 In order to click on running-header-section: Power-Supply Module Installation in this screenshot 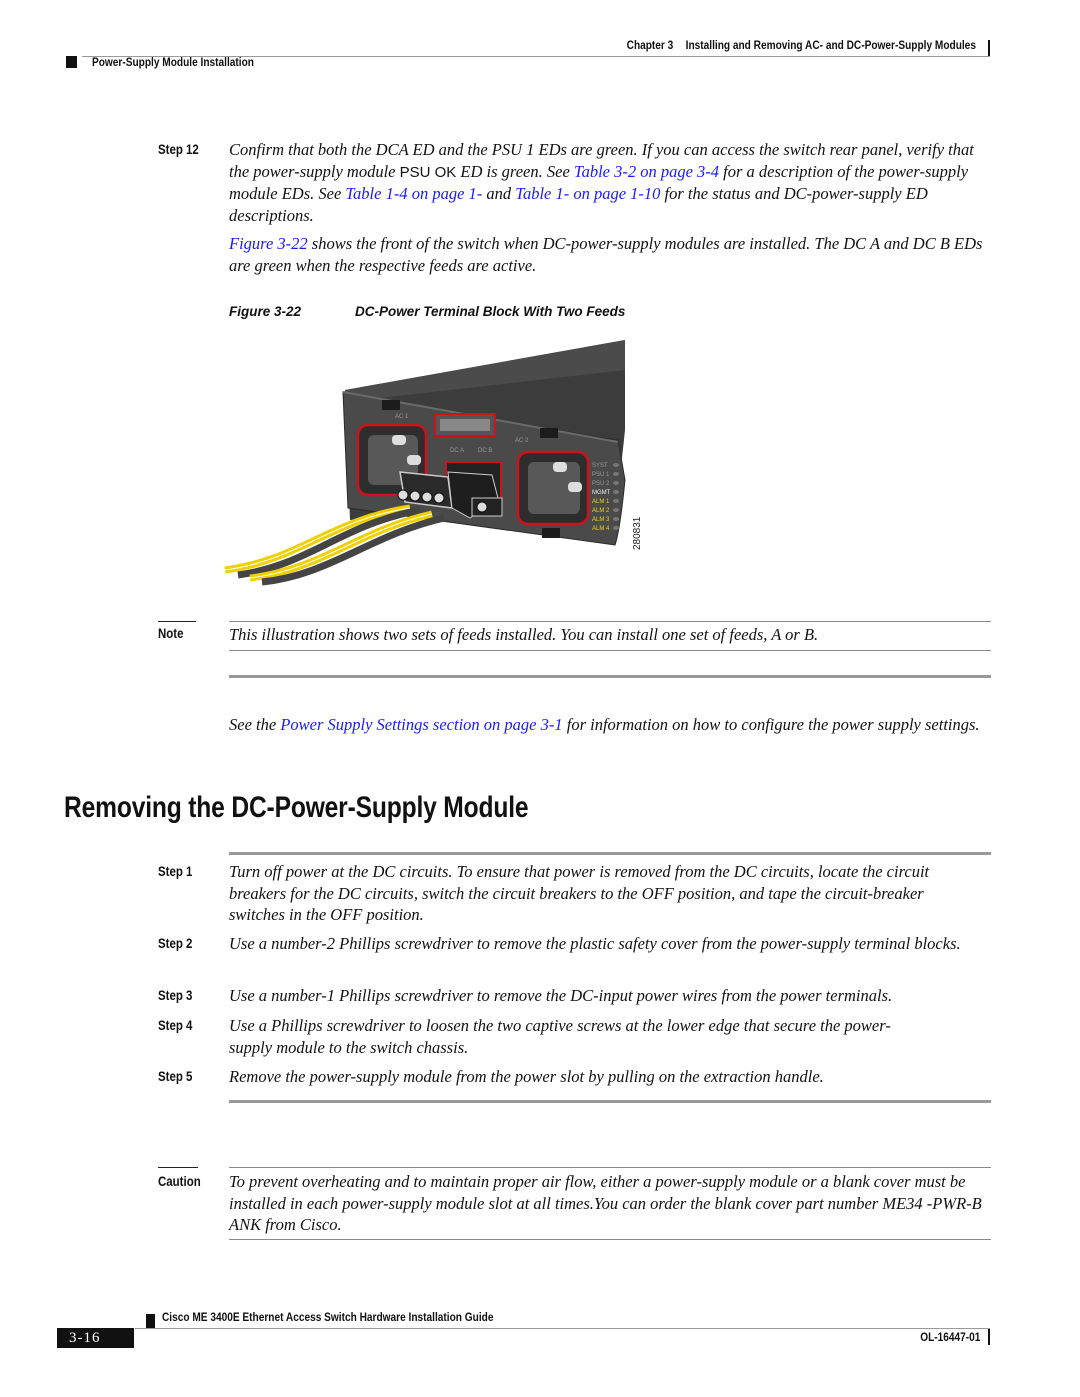, I will do `click(173, 63)`.